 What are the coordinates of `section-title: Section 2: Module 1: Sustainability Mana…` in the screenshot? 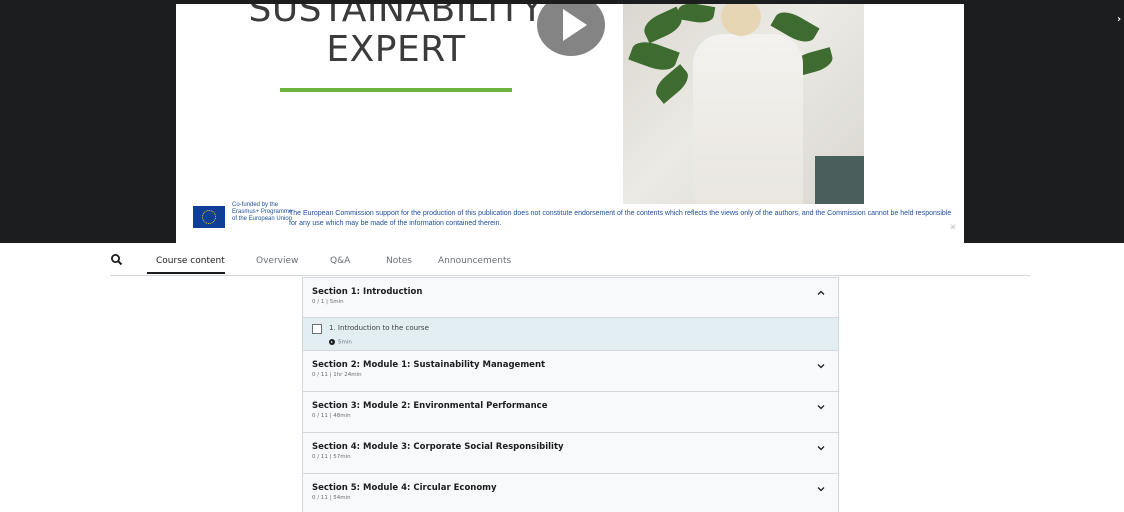 It's located at (429, 365).